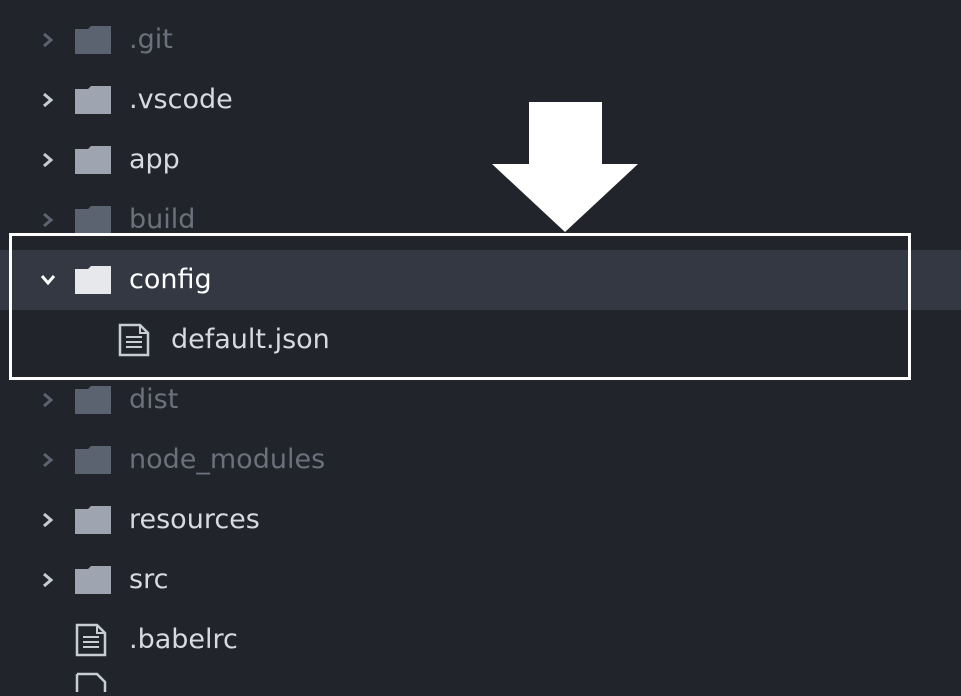 The width and height of the screenshot is (961, 696). What do you see at coordinates (480, 400) in the screenshot?
I see `tree-item-dist: dist` at bounding box center [480, 400].